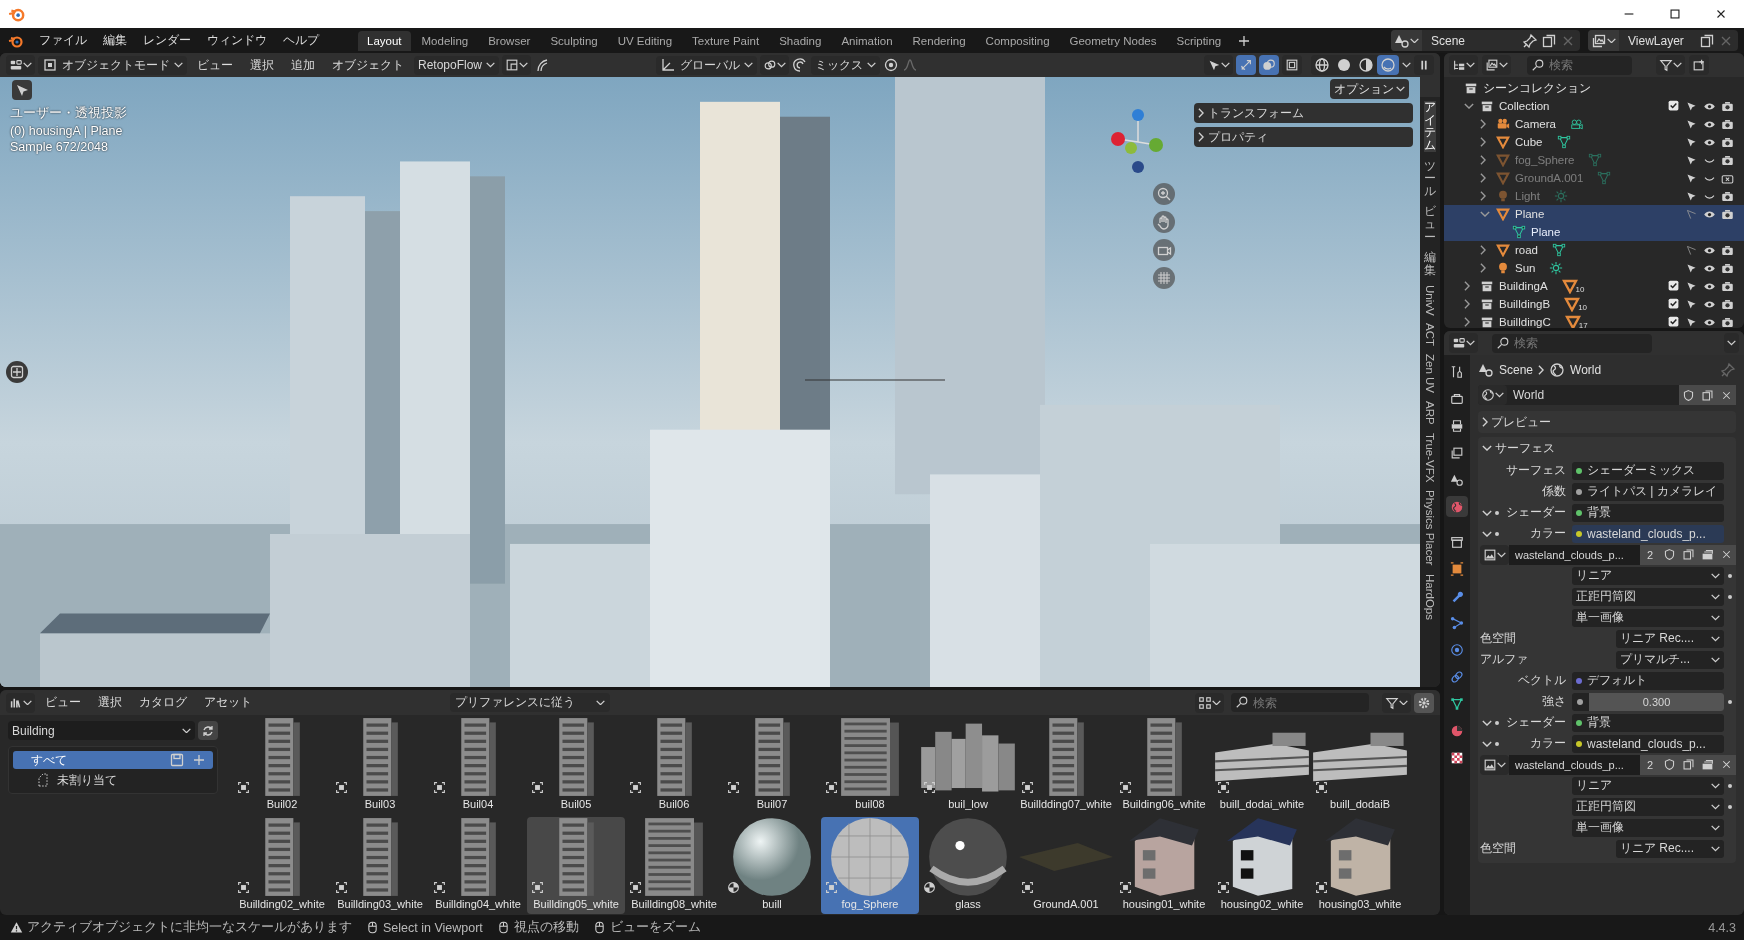 The height and width of the screenshot is (940, 1744). Describe the element at coordinates (1656, 701) in the screenshot. I see `number-field: 0.300` at that location.